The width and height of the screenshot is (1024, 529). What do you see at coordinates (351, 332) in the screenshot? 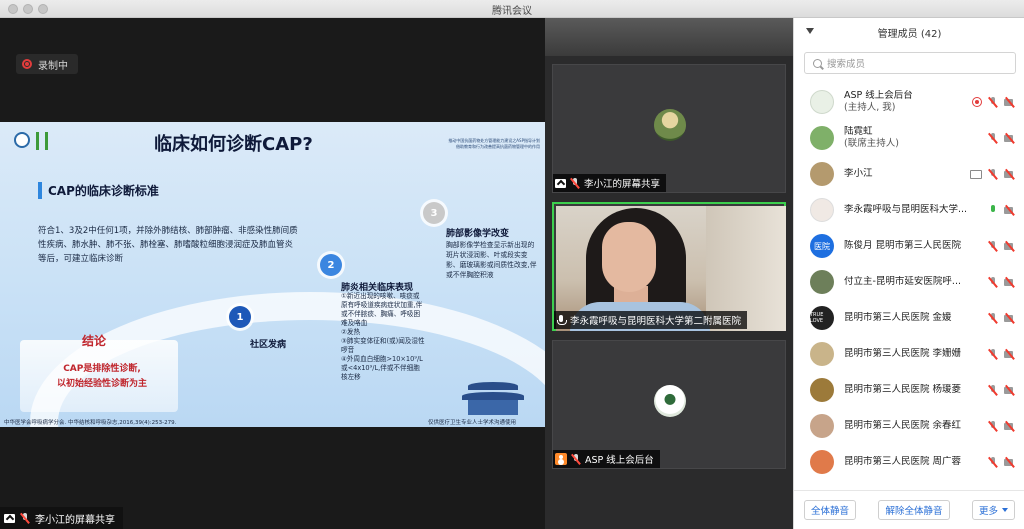
I see `symptom-item: ②发热` at bounding box center [351, 332].